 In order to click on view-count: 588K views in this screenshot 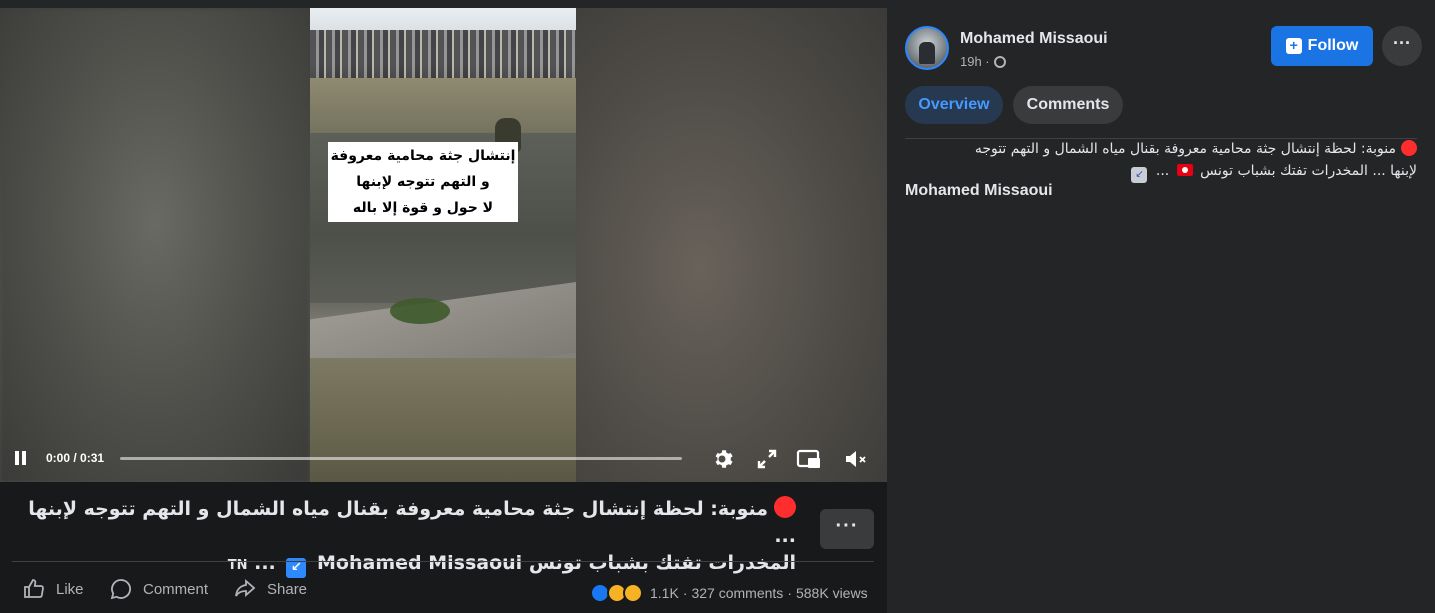, I will do `click(831, 593)`.